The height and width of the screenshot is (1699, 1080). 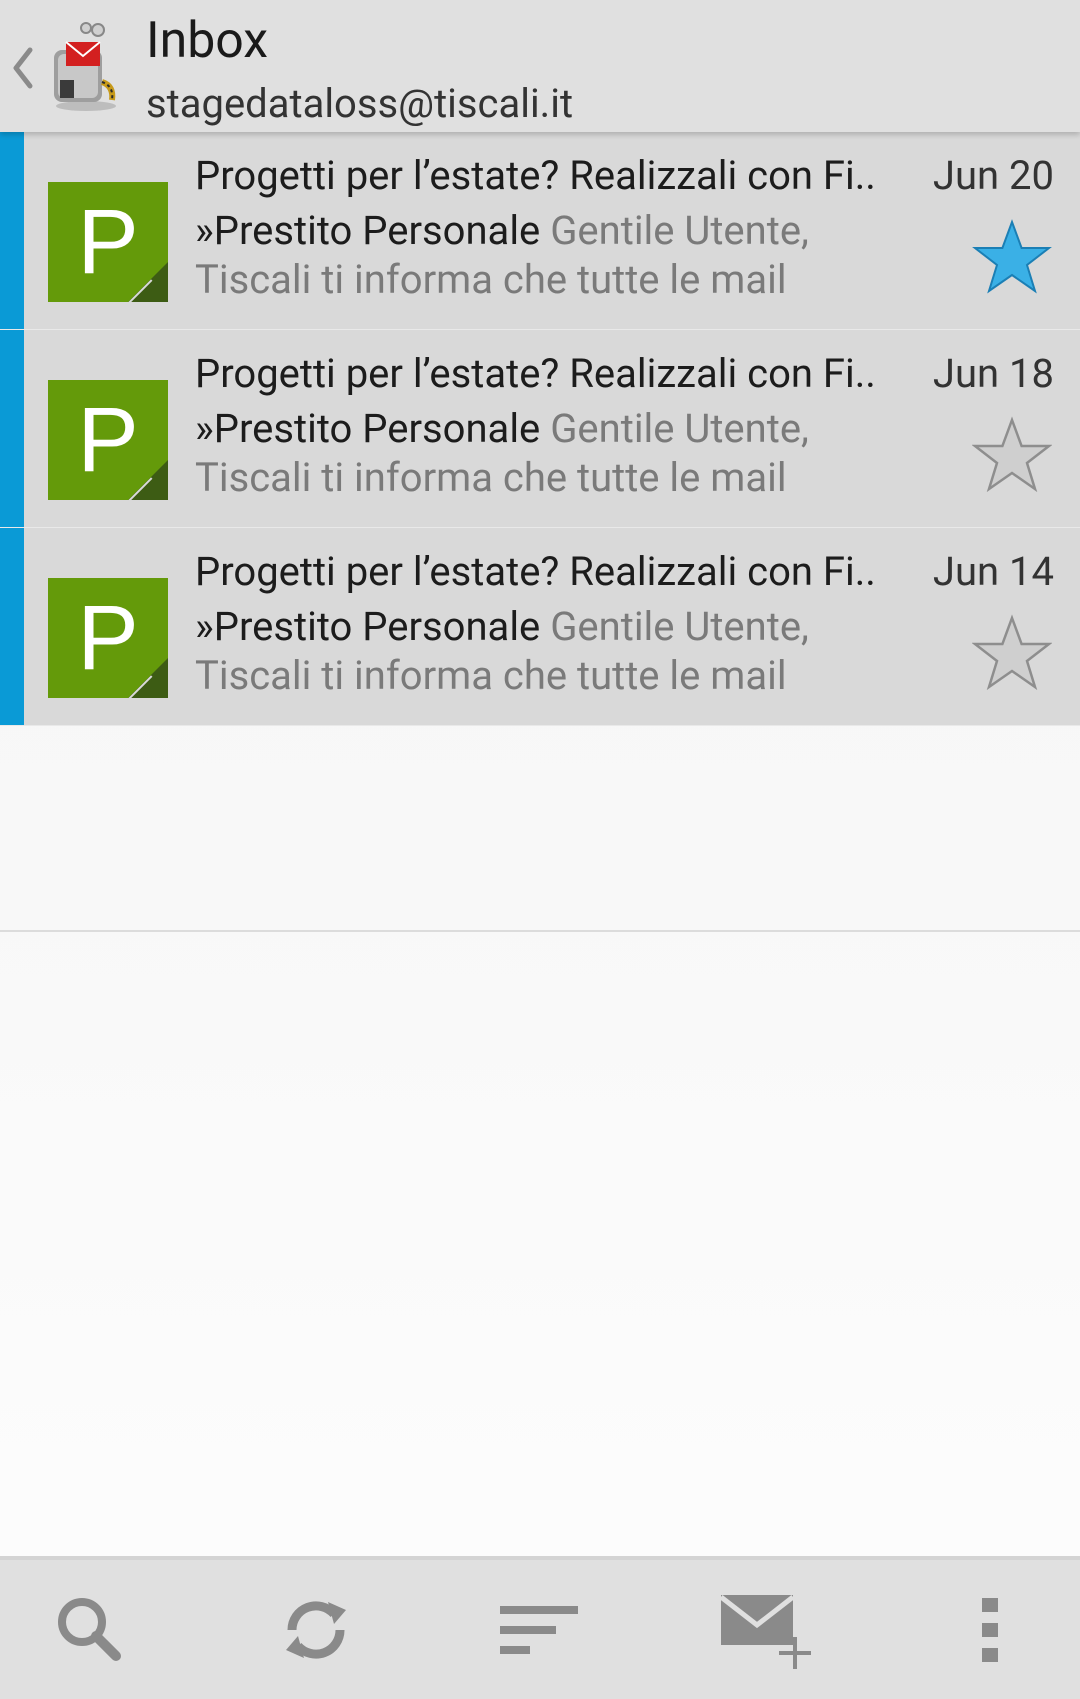 I want to click on message-date: Jun 20, so click(x=993, y=175).